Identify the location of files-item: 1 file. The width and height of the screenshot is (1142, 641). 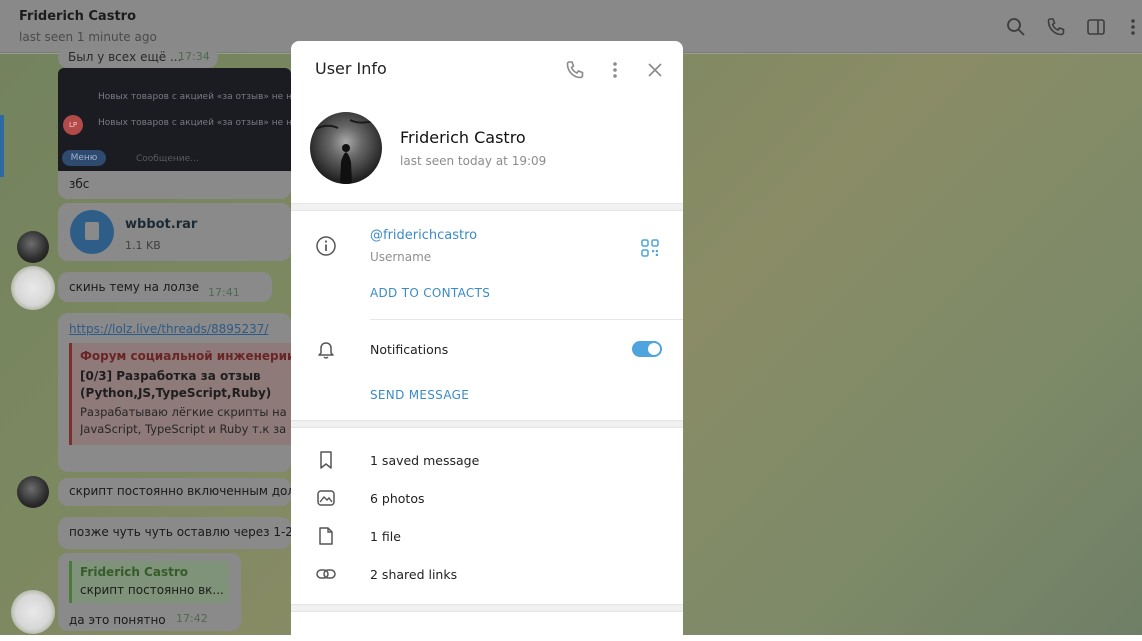
(385, 536).